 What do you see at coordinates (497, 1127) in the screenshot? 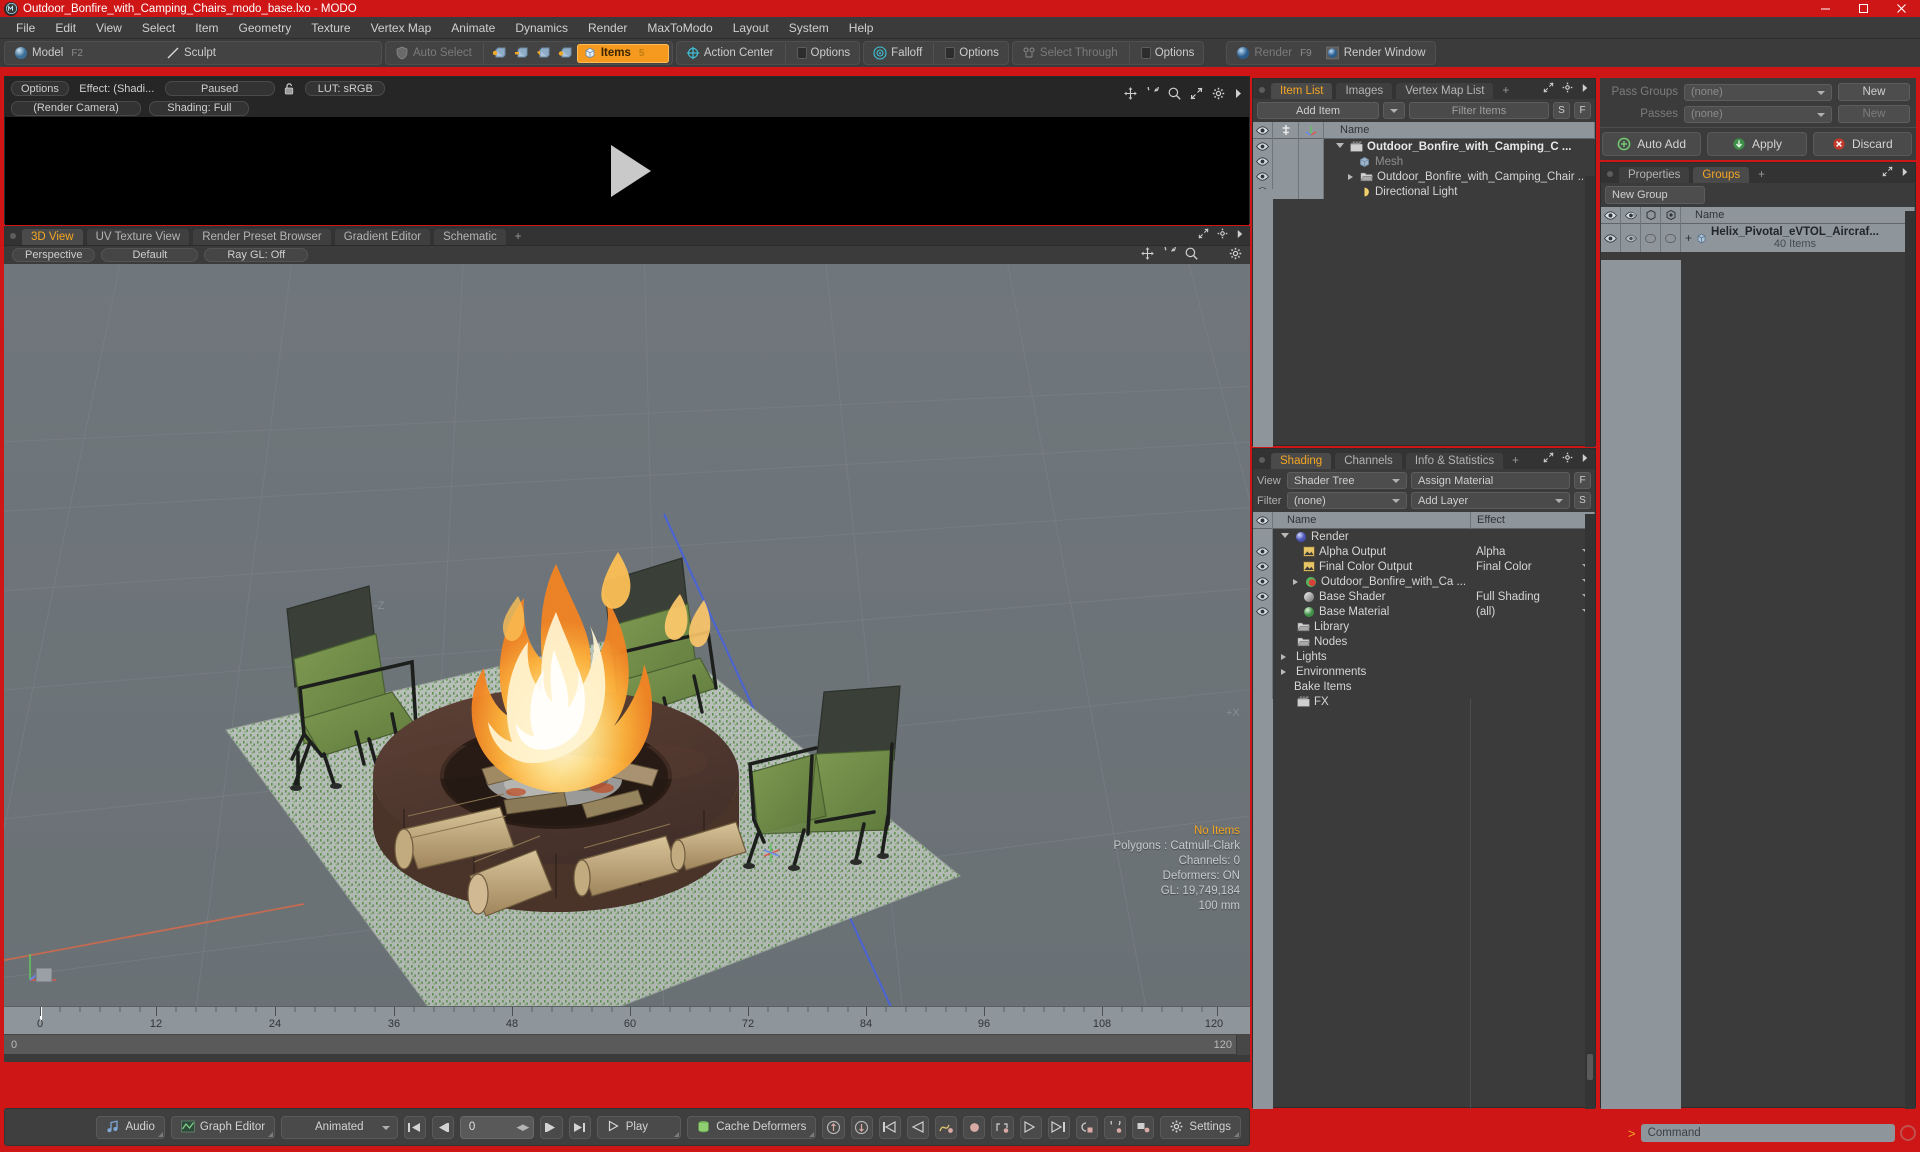
I see `current-frame-field: 0 ◀▶` at bounding box center [497, 1127].